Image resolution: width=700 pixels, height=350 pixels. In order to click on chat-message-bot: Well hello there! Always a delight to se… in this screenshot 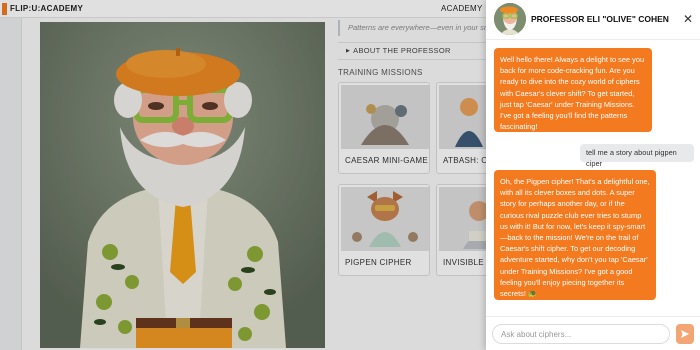, I will do `click(573, 90)`.